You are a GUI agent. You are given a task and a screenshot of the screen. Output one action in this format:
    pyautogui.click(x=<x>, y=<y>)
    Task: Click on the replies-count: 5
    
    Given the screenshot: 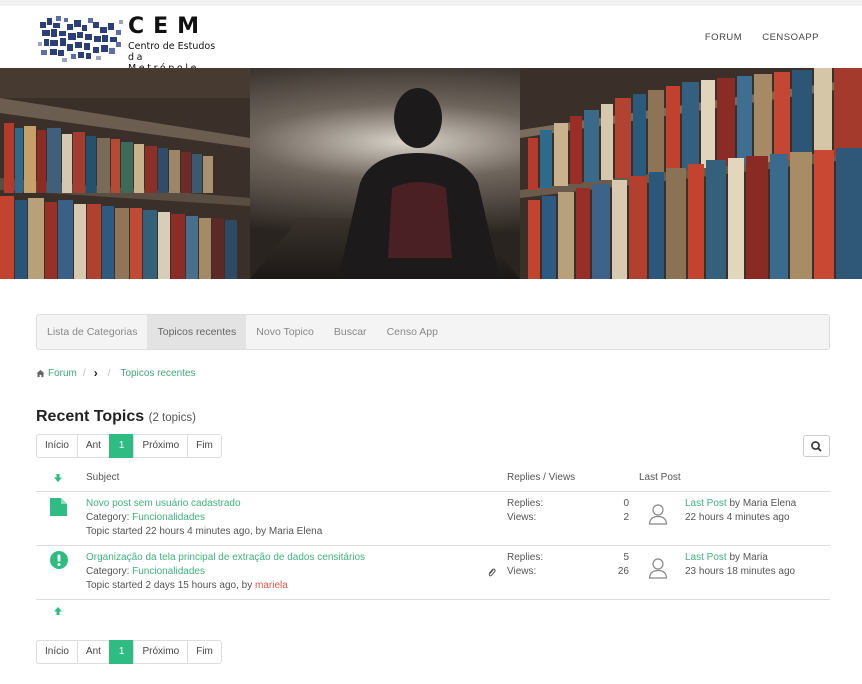 What is the action you would take?
    pyautogui.click(x=626, y=557)
    